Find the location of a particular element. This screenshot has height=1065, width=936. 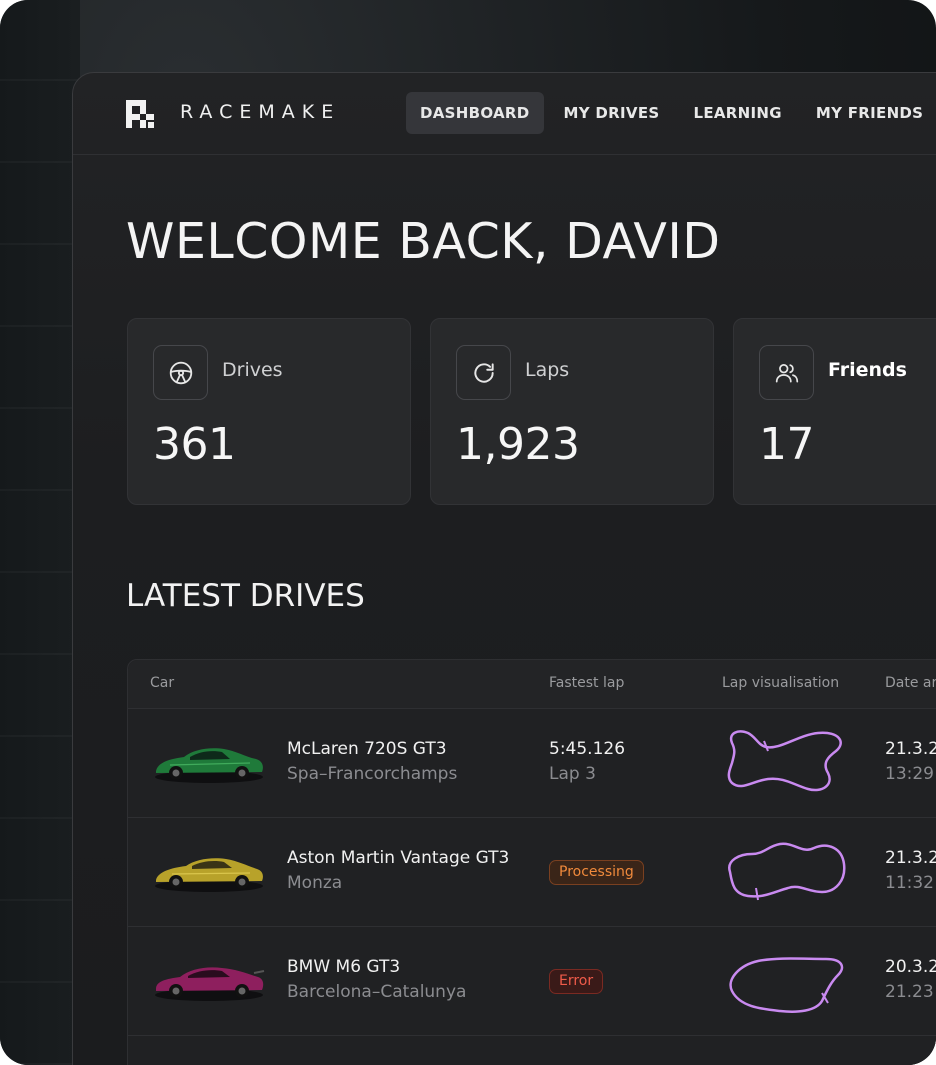

users-icon is located at coordinates (786, 372).